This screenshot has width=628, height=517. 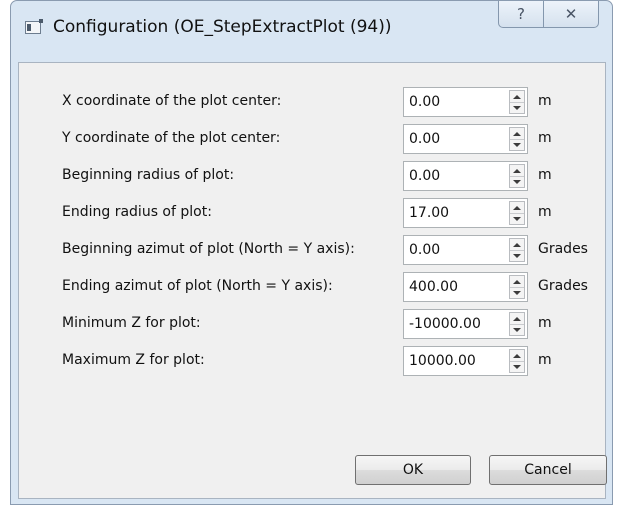 I want to click on field-spinbox: 400.00, so click(x=465, y=287).